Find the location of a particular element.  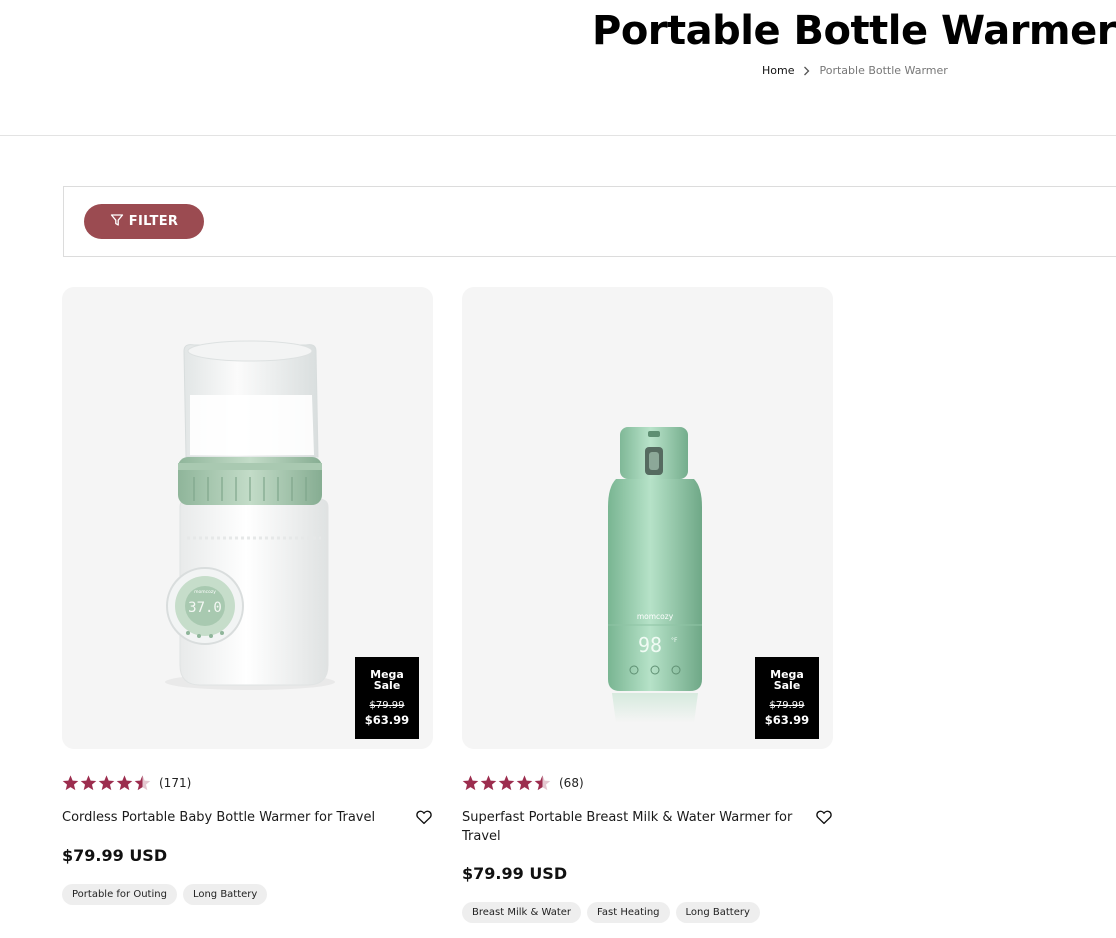

bottle-display-unit: °F is located at coordinates (674, 640).